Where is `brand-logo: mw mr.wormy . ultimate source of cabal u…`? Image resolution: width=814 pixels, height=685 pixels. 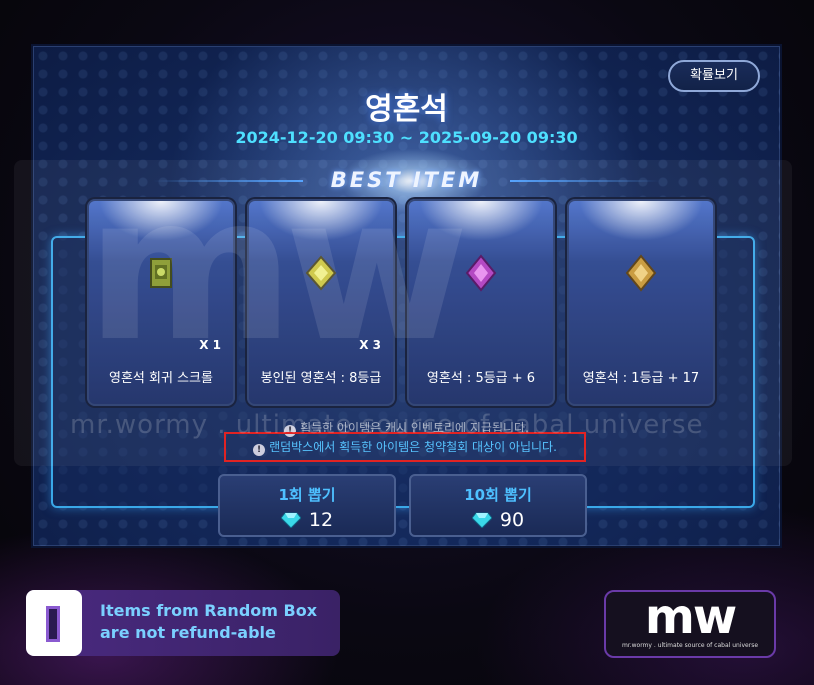
brand-logo: mw mr.wormy . ultimate source of cabal u… is located at coordinates (690, 624).